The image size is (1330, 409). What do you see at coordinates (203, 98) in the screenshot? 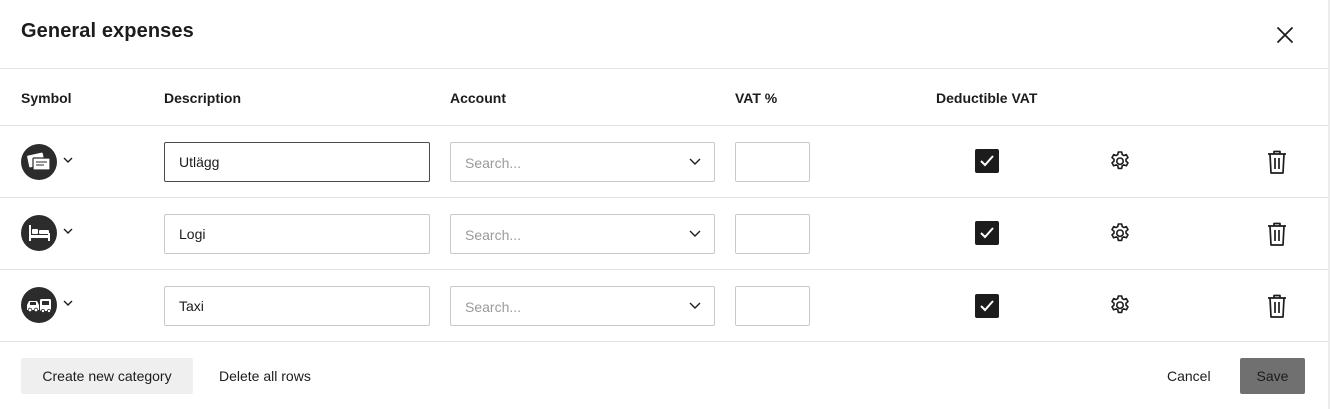
I see `column-header-description: Description` at bounding box center [203, 98].